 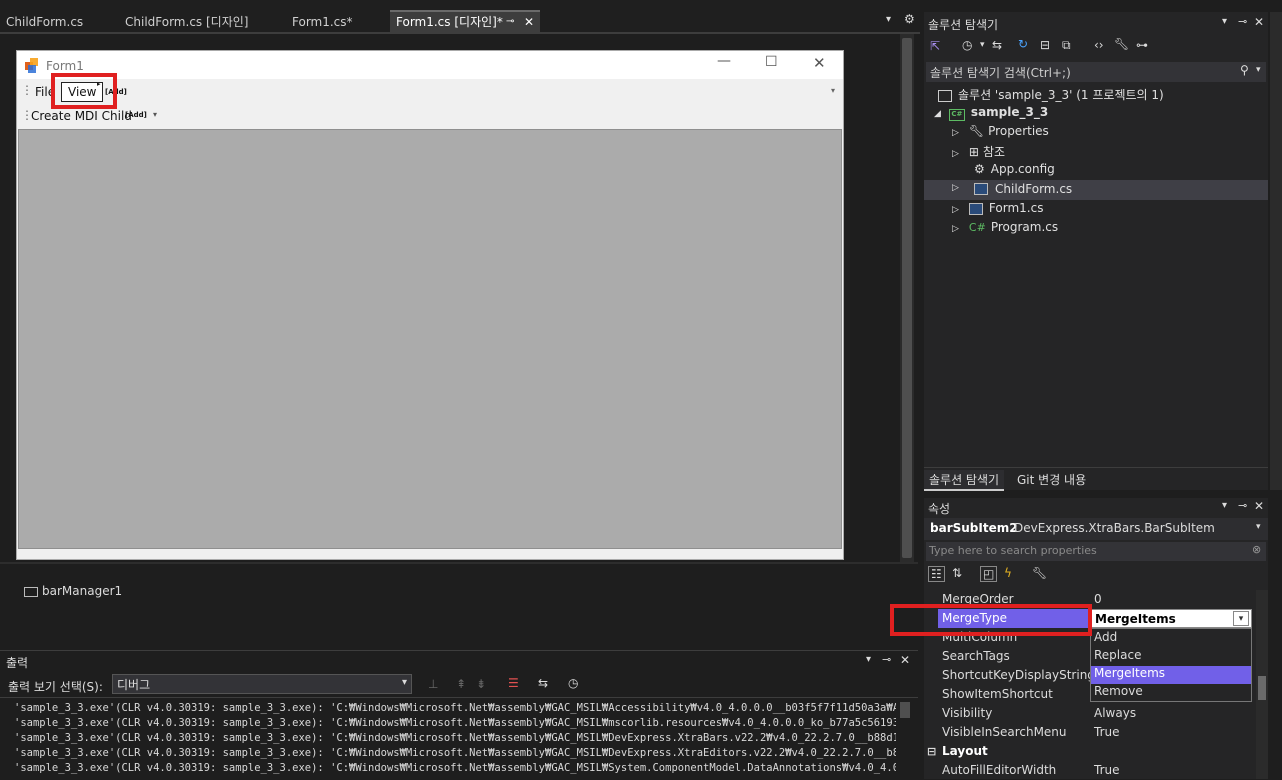 What do you see at coordinates (997, 208) in the screenshot?
I see `tree-item-form1: ▷ Form1.cs` at bounding box center [997, 208].